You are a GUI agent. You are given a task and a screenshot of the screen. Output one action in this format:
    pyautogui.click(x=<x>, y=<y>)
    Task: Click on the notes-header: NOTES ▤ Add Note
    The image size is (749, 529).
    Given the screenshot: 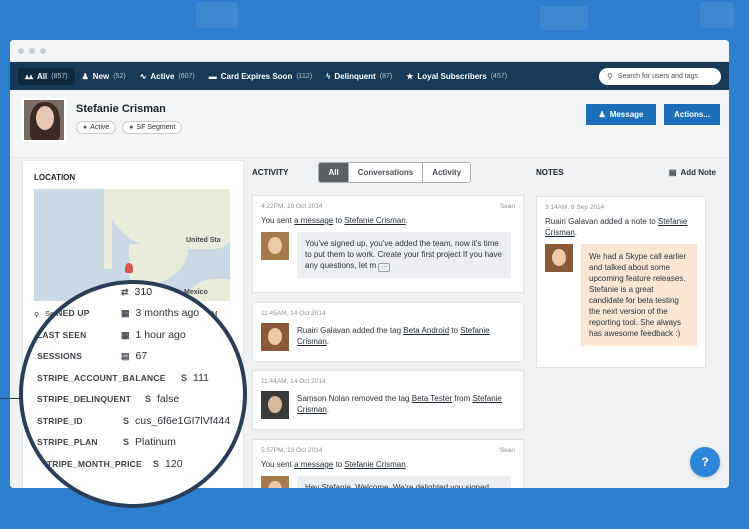 What is the action you would take?
    pyautogui.click(x=626, y=172)
    